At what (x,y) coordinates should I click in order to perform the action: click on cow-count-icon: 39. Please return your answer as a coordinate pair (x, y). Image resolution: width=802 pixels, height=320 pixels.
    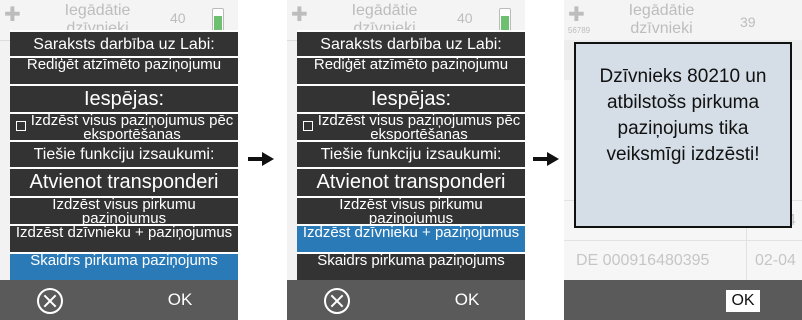
    Looking at the image, I should click on (748, 22).